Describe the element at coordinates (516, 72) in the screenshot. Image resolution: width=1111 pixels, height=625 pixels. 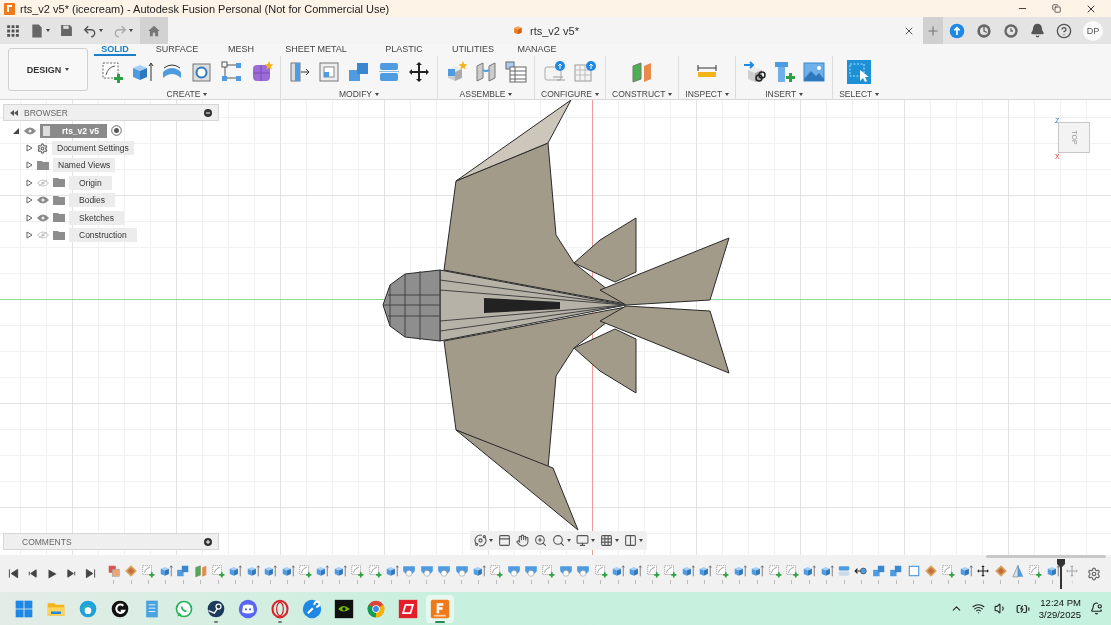
I see `table-icon` at that location.